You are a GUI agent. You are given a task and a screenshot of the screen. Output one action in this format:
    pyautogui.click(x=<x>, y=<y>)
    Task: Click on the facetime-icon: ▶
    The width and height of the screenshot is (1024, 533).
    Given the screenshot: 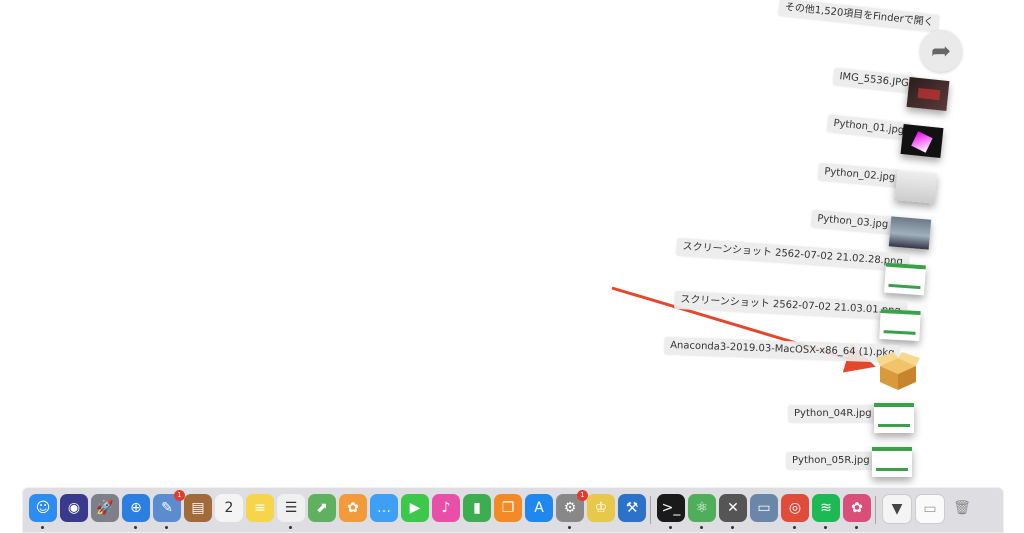 What is the action you would take?
    pyautogui.click(x=415, y=508)
    